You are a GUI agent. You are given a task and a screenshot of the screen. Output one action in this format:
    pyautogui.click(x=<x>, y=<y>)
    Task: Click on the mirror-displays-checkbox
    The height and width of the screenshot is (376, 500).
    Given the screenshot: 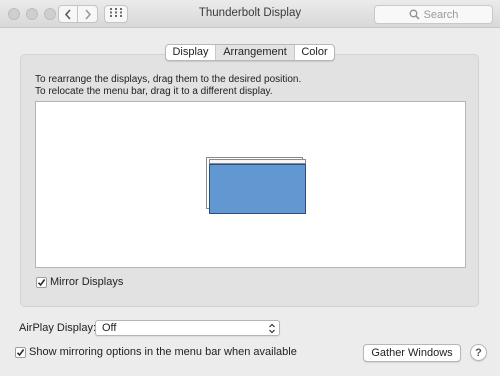 What is the action you would take?
    pyautogui.click(x=41, y=282)
    